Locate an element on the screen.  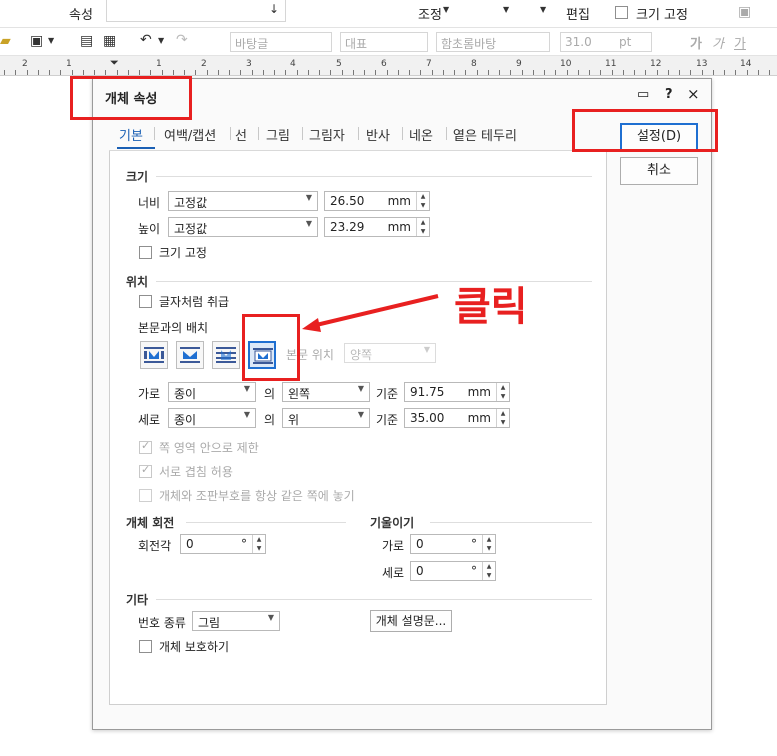
tab-soft-edge: 옅은 테두리 is located at coordinates (485, 134).